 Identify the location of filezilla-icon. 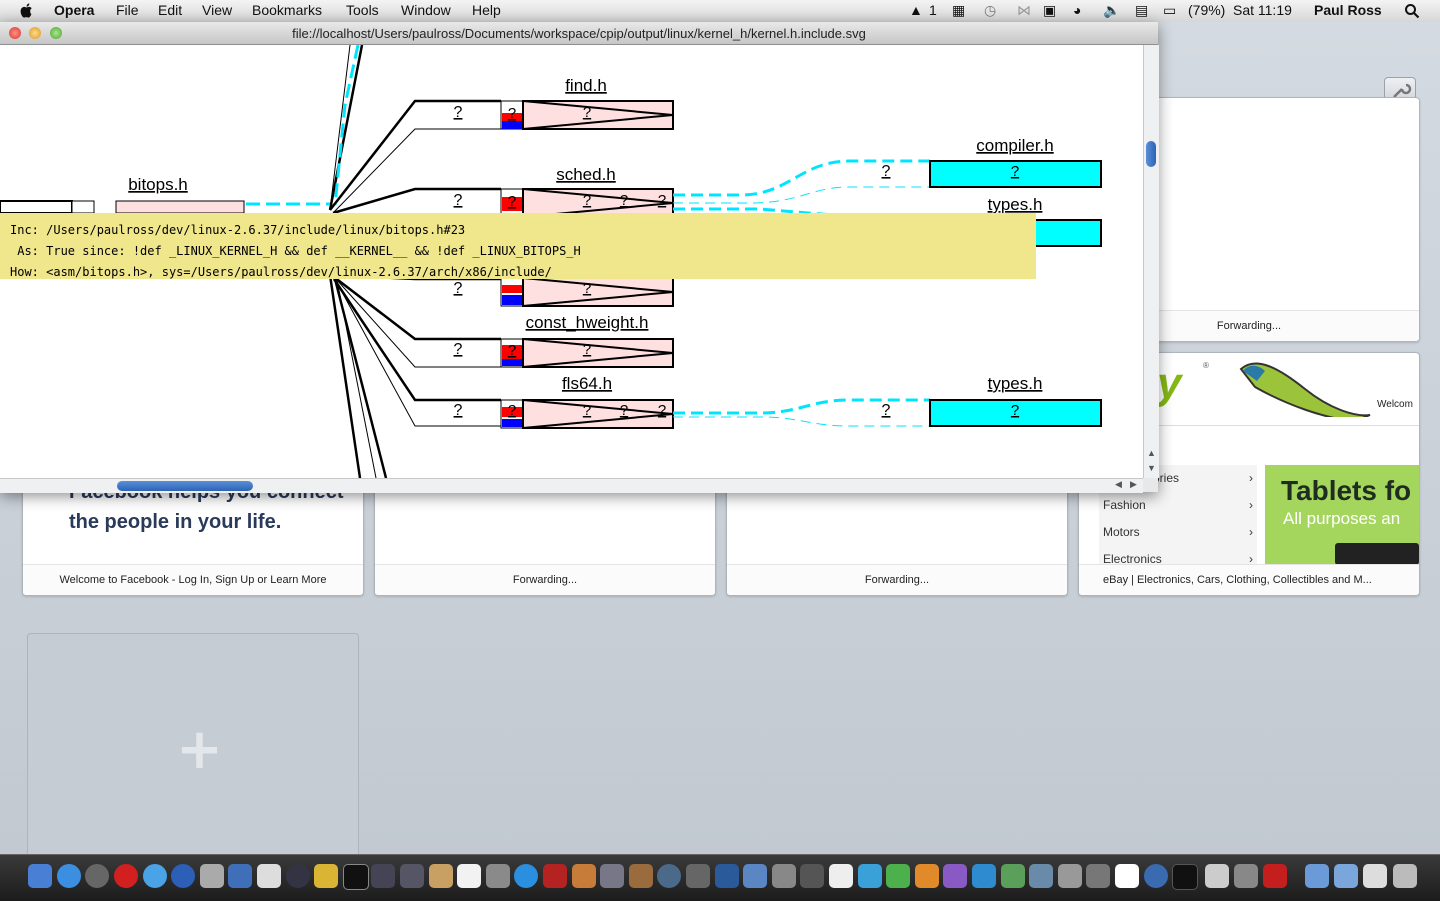
(1275, 876).